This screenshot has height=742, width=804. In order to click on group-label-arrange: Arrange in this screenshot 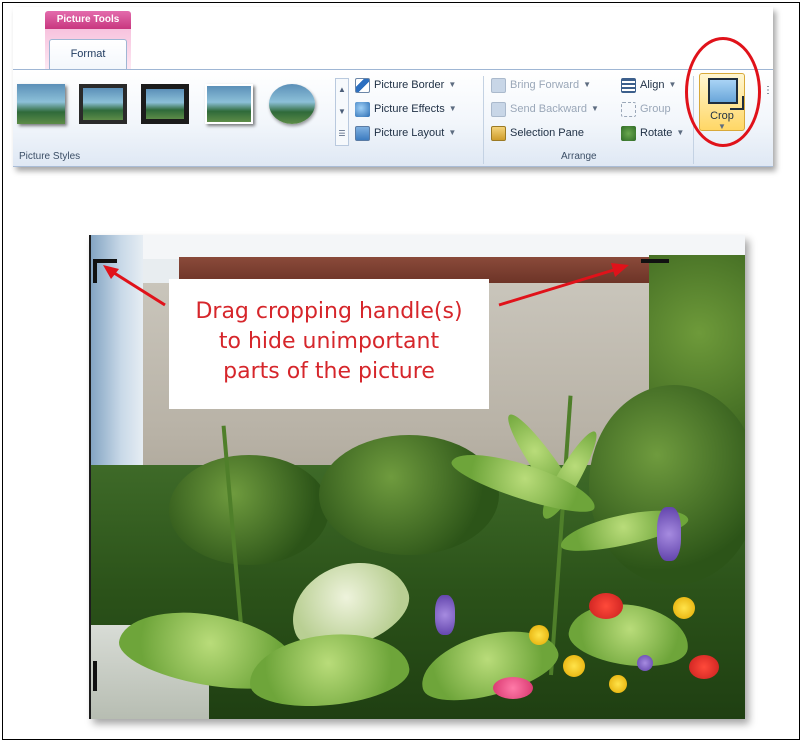, I will do `click(579, 156)`.